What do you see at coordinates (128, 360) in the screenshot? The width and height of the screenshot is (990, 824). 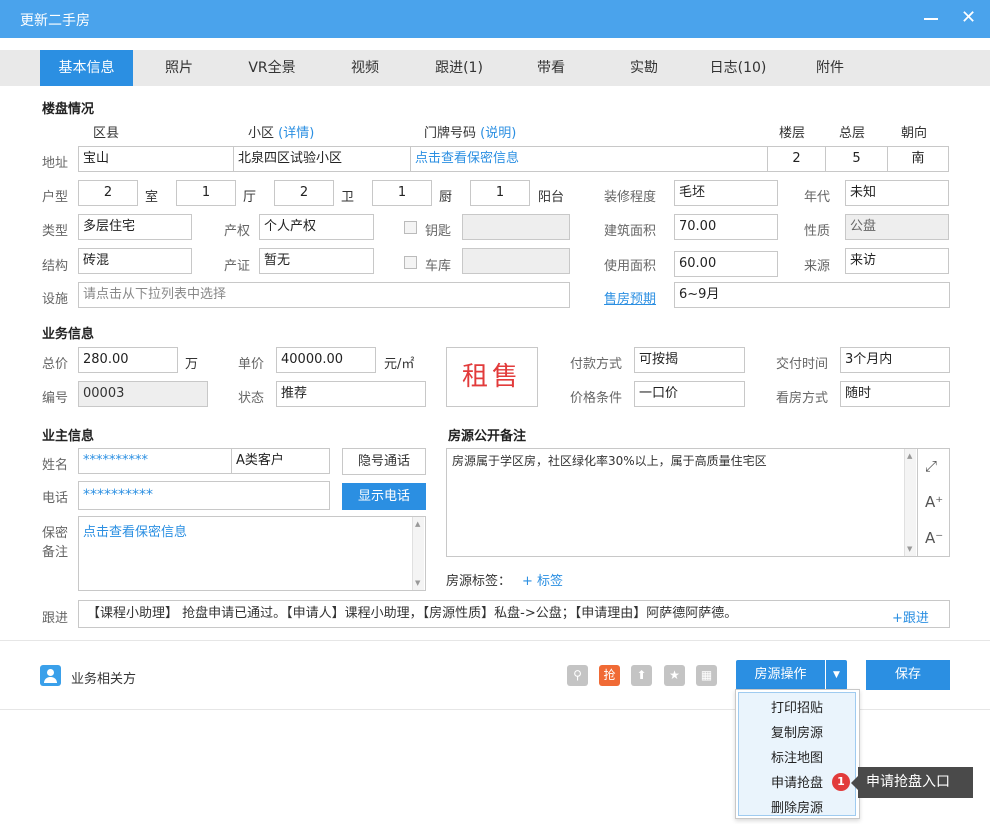 I see `total-price-field: 280.00` at bounding box center [128, 360].